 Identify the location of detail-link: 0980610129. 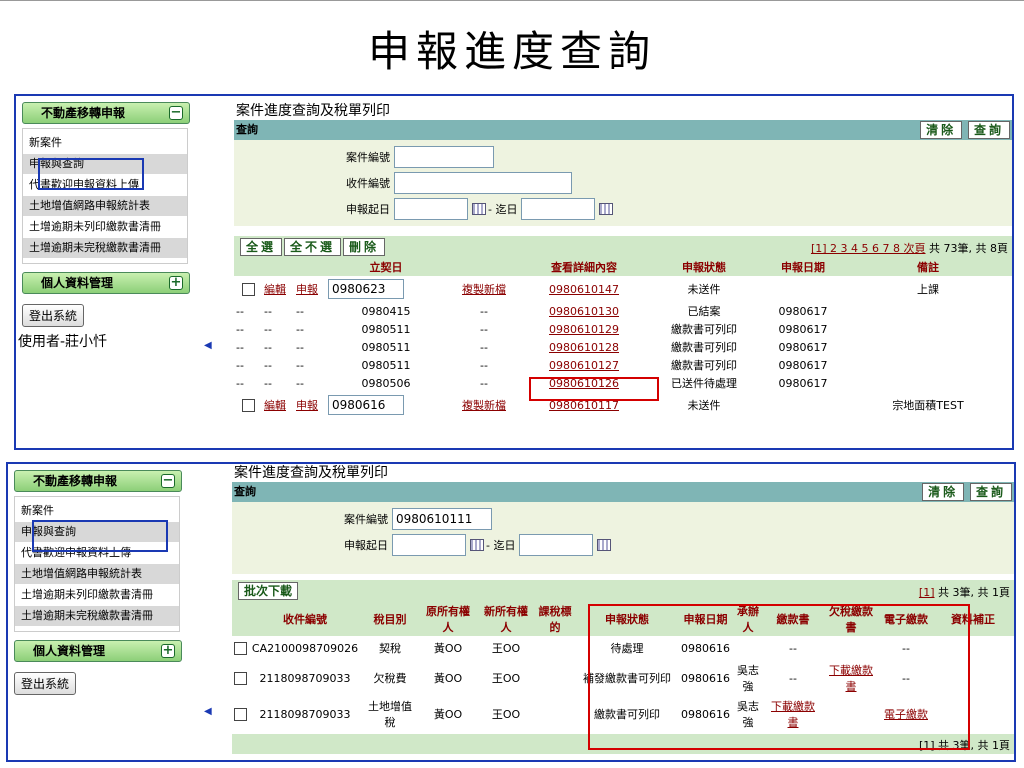
(584, 329).